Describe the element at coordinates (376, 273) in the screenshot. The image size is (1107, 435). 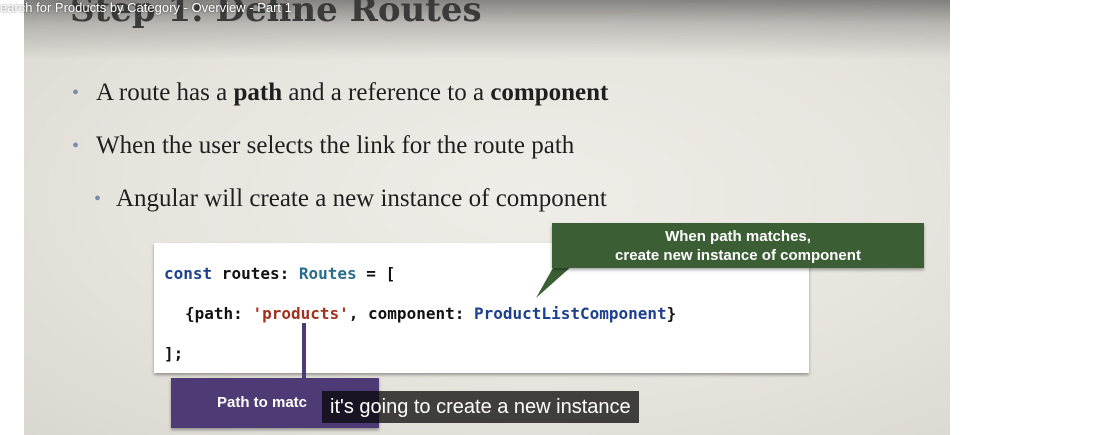
I see `code-punct: = [` at that location.